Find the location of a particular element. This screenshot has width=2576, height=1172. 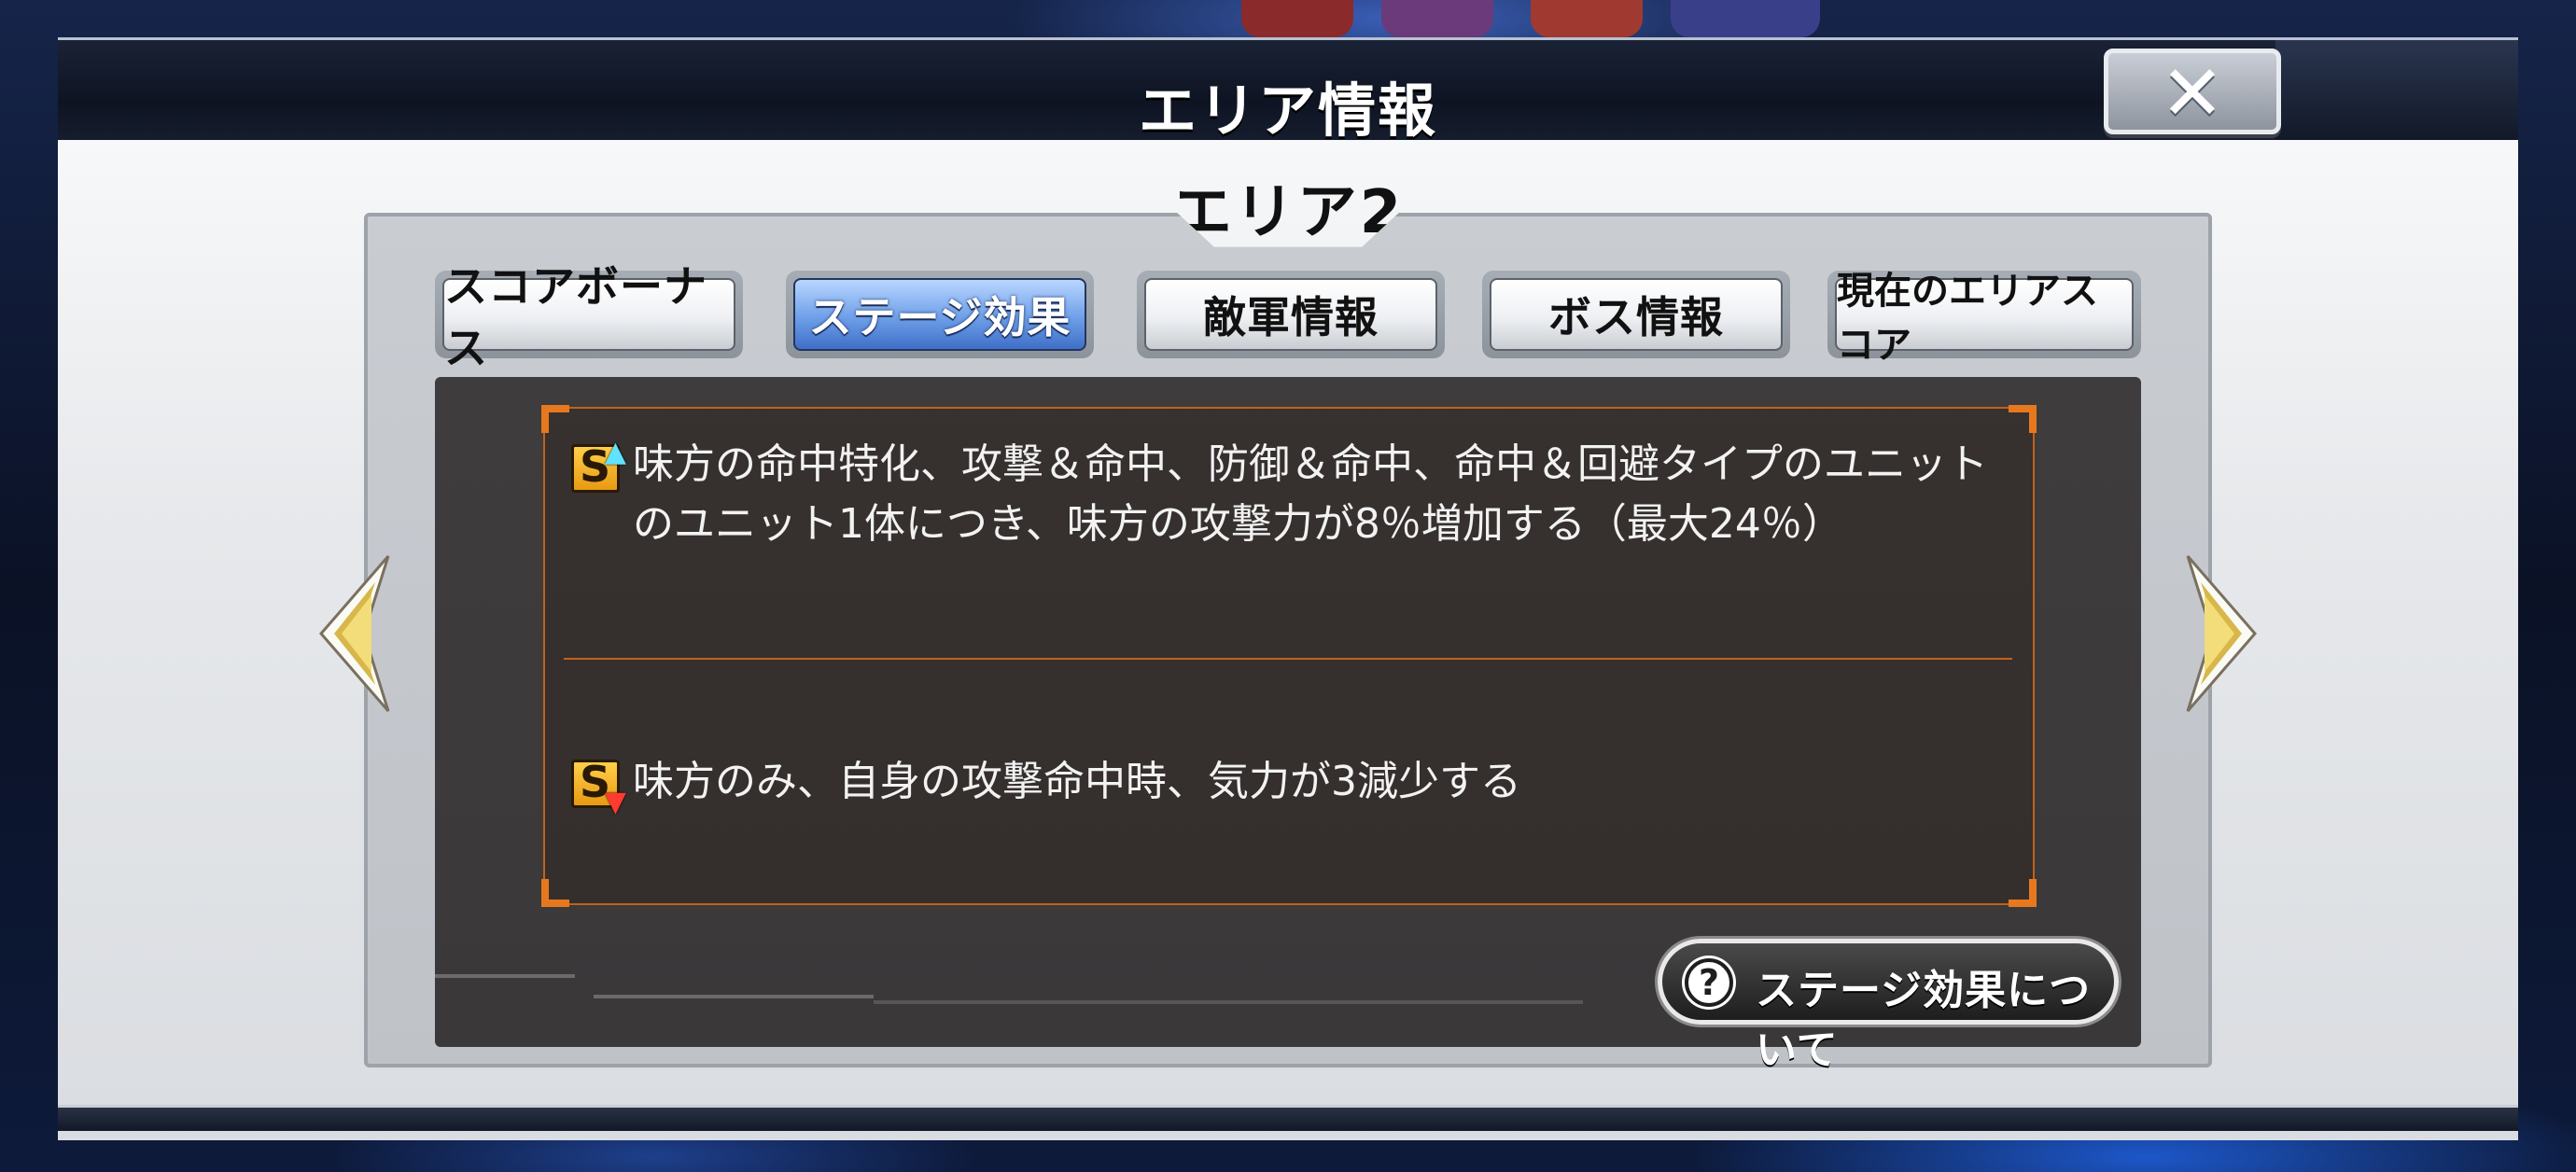

tab-stage-effect: ステージ効果 is located at coordinates (940, 314).